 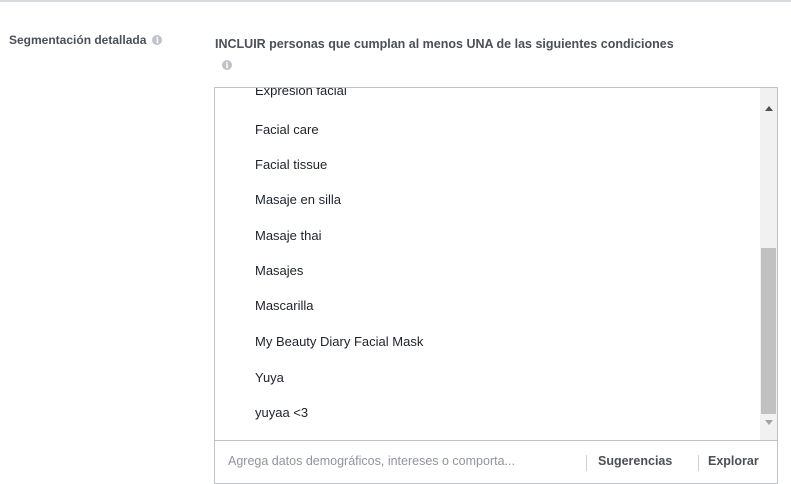 What do you see at coordinates (635, 461) in the screenshot?
I see `suggestions-button: Sugerencias` at bounding box center [635, 461].